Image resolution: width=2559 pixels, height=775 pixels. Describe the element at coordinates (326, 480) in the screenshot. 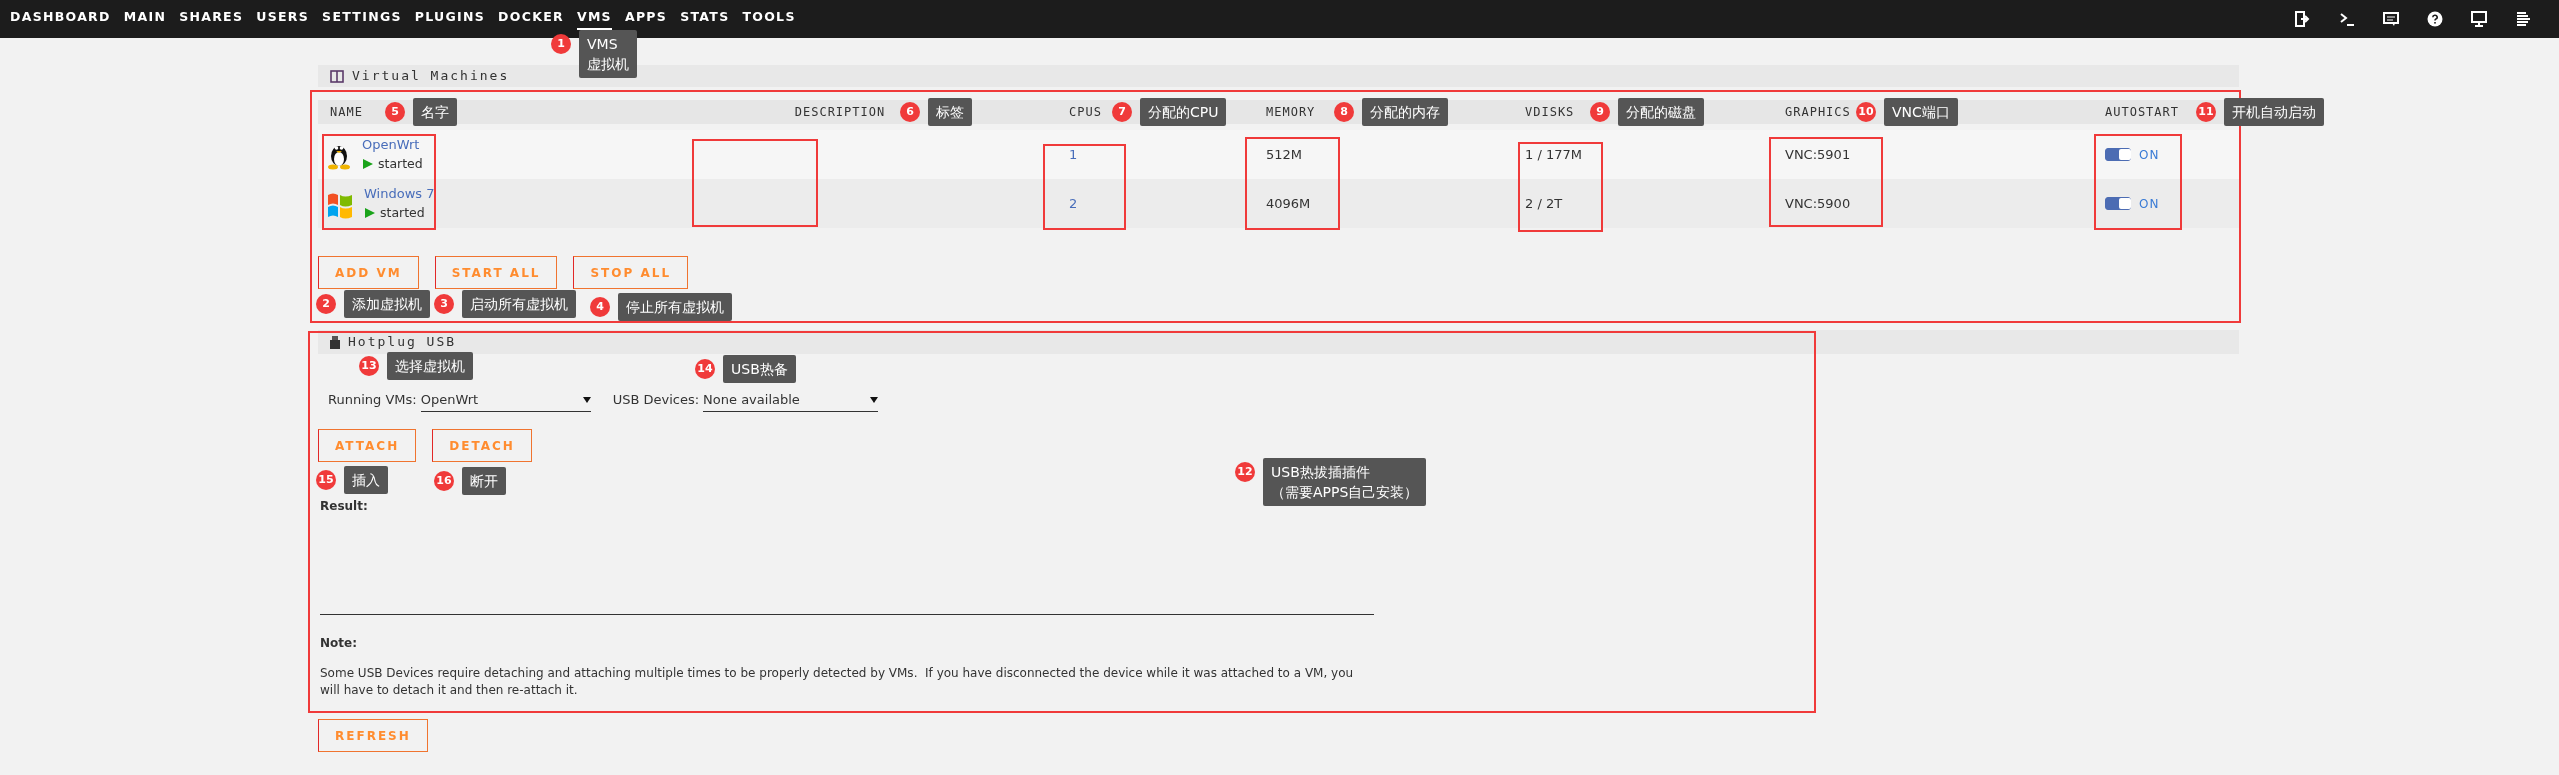

I see `annotation-number: 15` at that location.